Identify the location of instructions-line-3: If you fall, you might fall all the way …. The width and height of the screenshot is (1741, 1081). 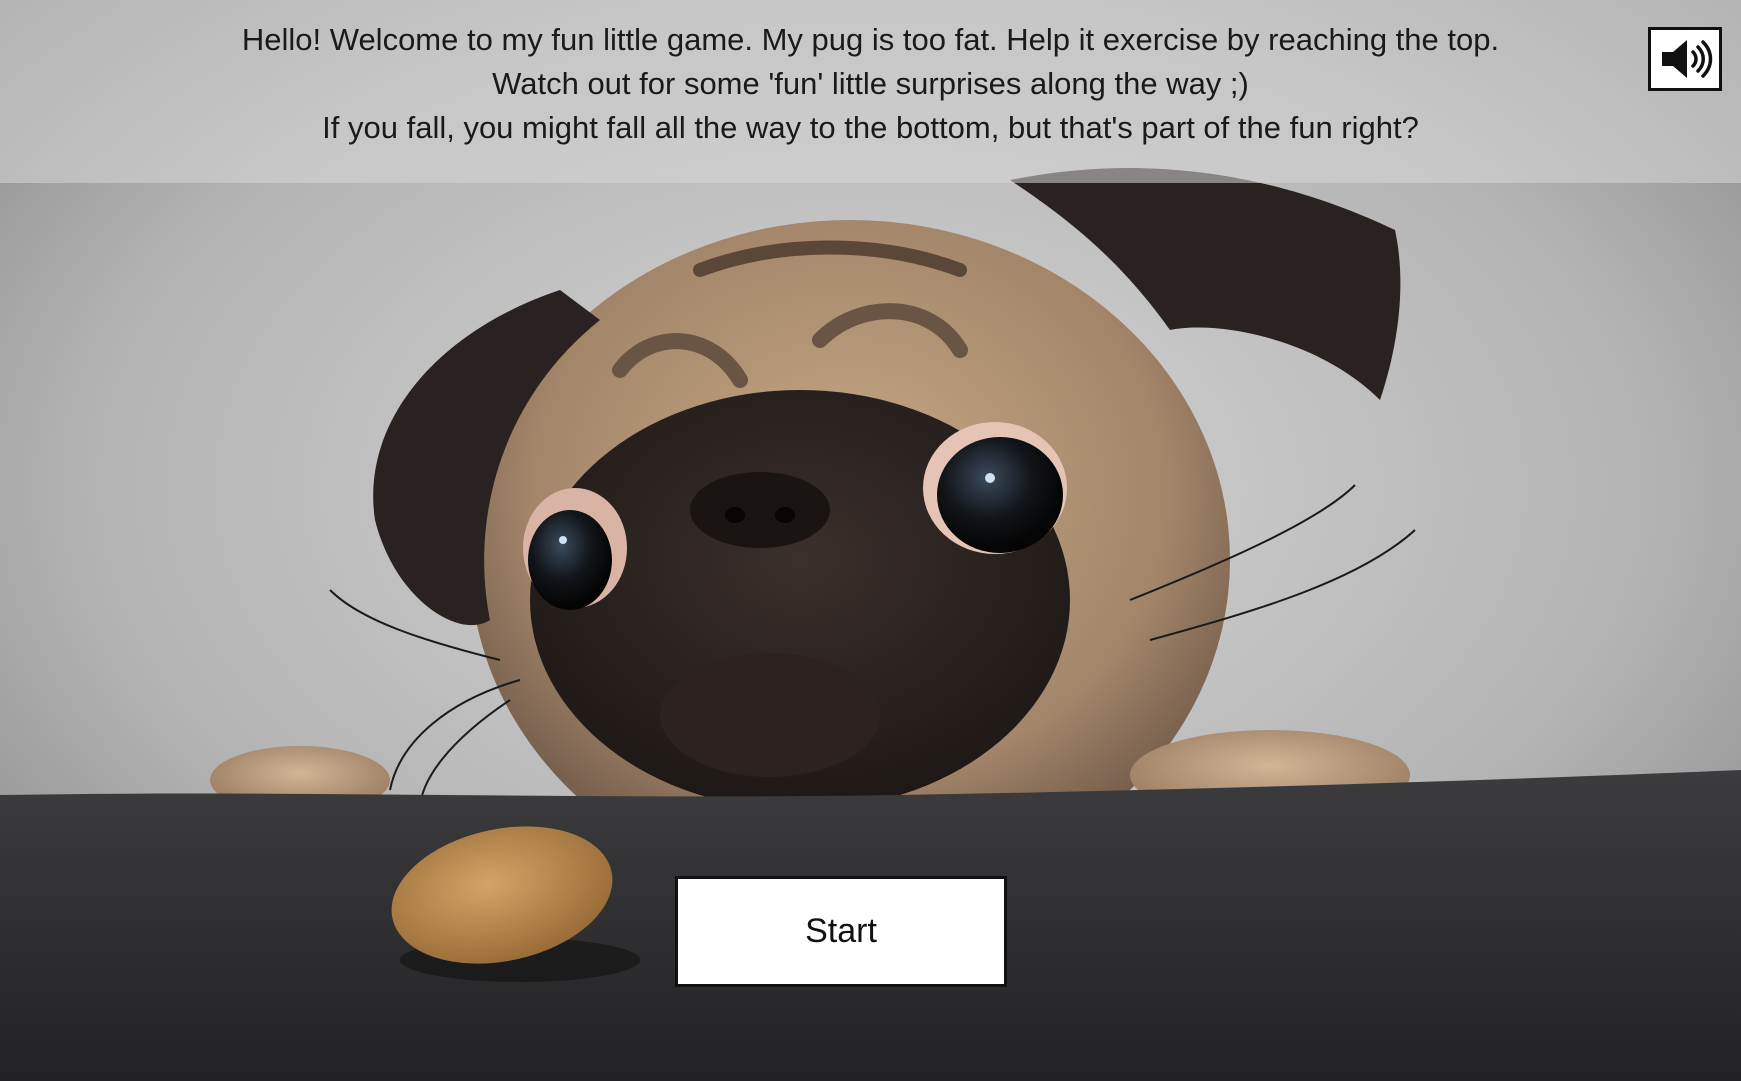
(870, 127).